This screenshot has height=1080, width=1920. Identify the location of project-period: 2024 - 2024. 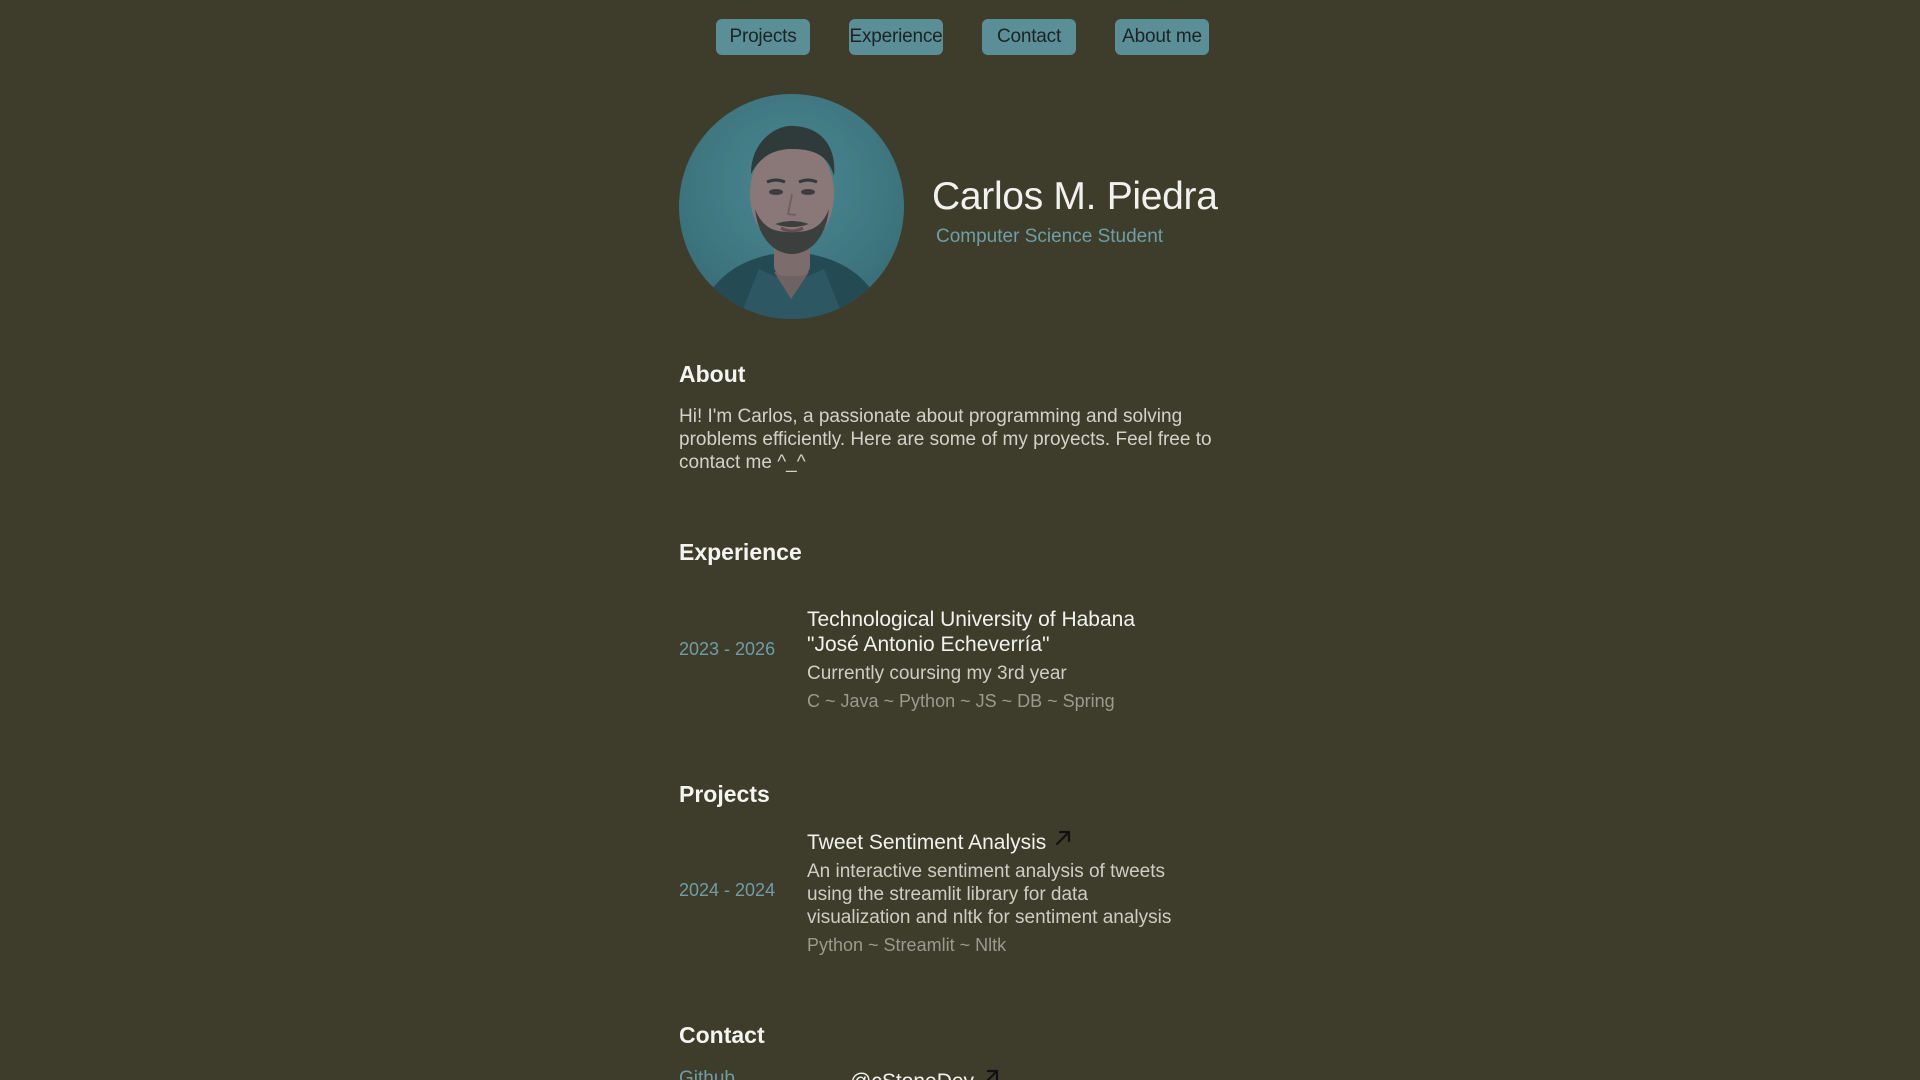
(727, 890).